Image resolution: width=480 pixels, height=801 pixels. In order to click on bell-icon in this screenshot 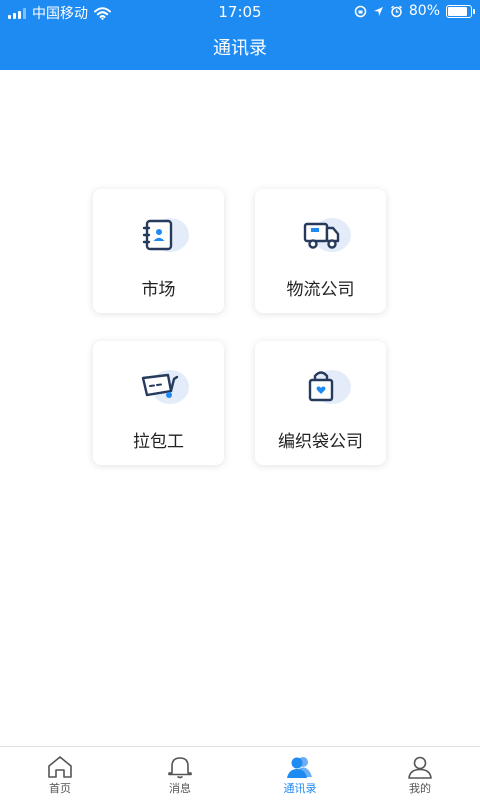, I will do `click(180, 768)`.